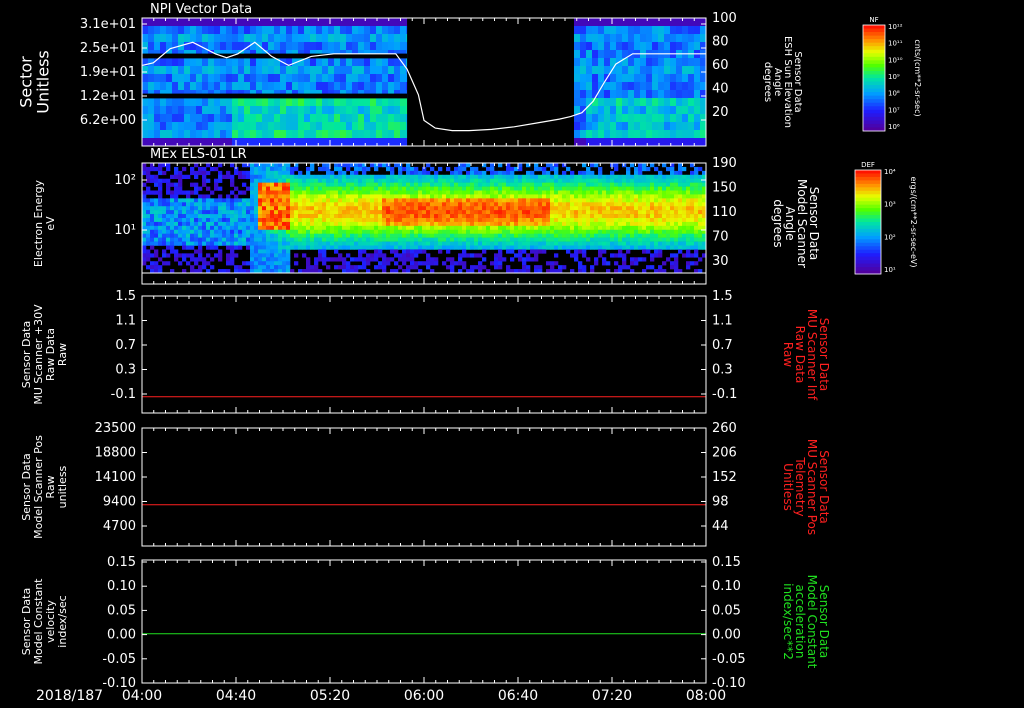 Image resolution: width=1024 pixels, height=708 pixels. What do you see at coordinates (767, 82) in the screenshot?
I see `right-axis-label: degrees` at bounding box center [767, 82].